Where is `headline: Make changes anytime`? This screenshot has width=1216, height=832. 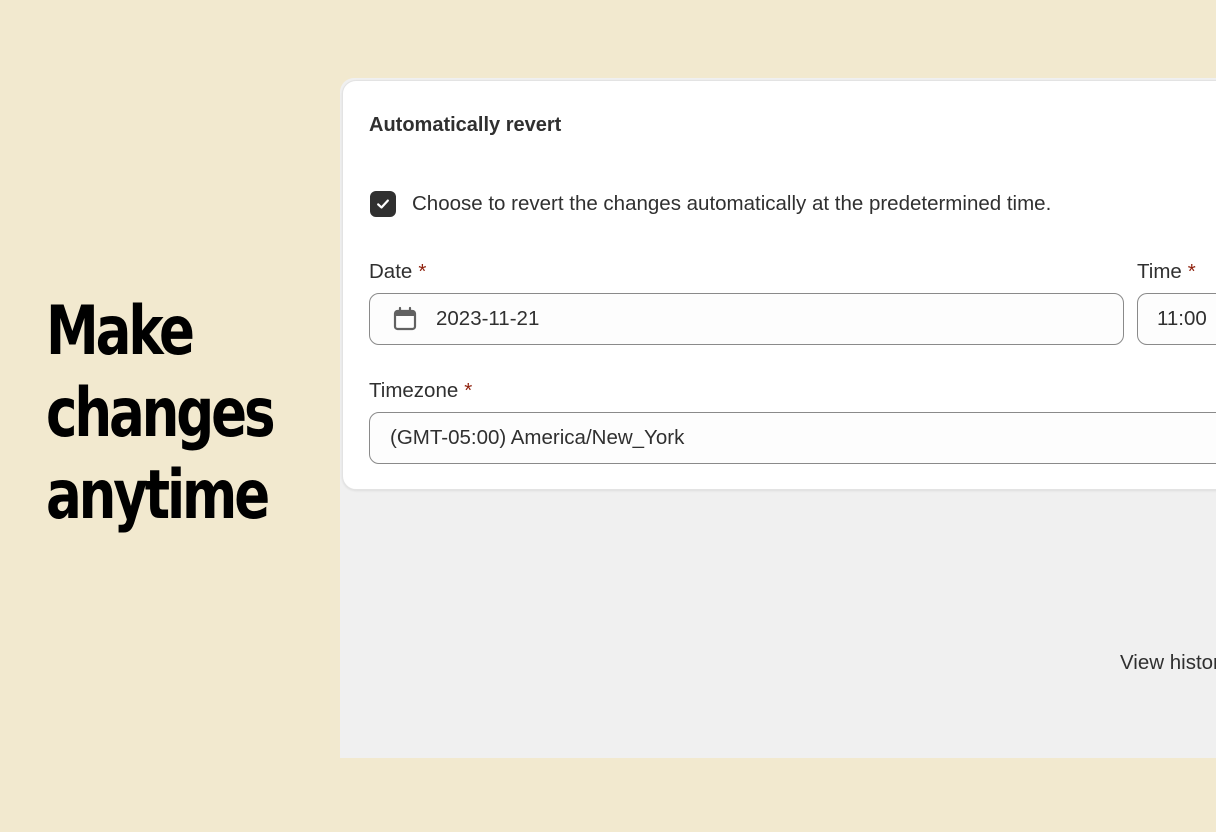
headline: Make changes anytime is located at coordinates (161, 414).